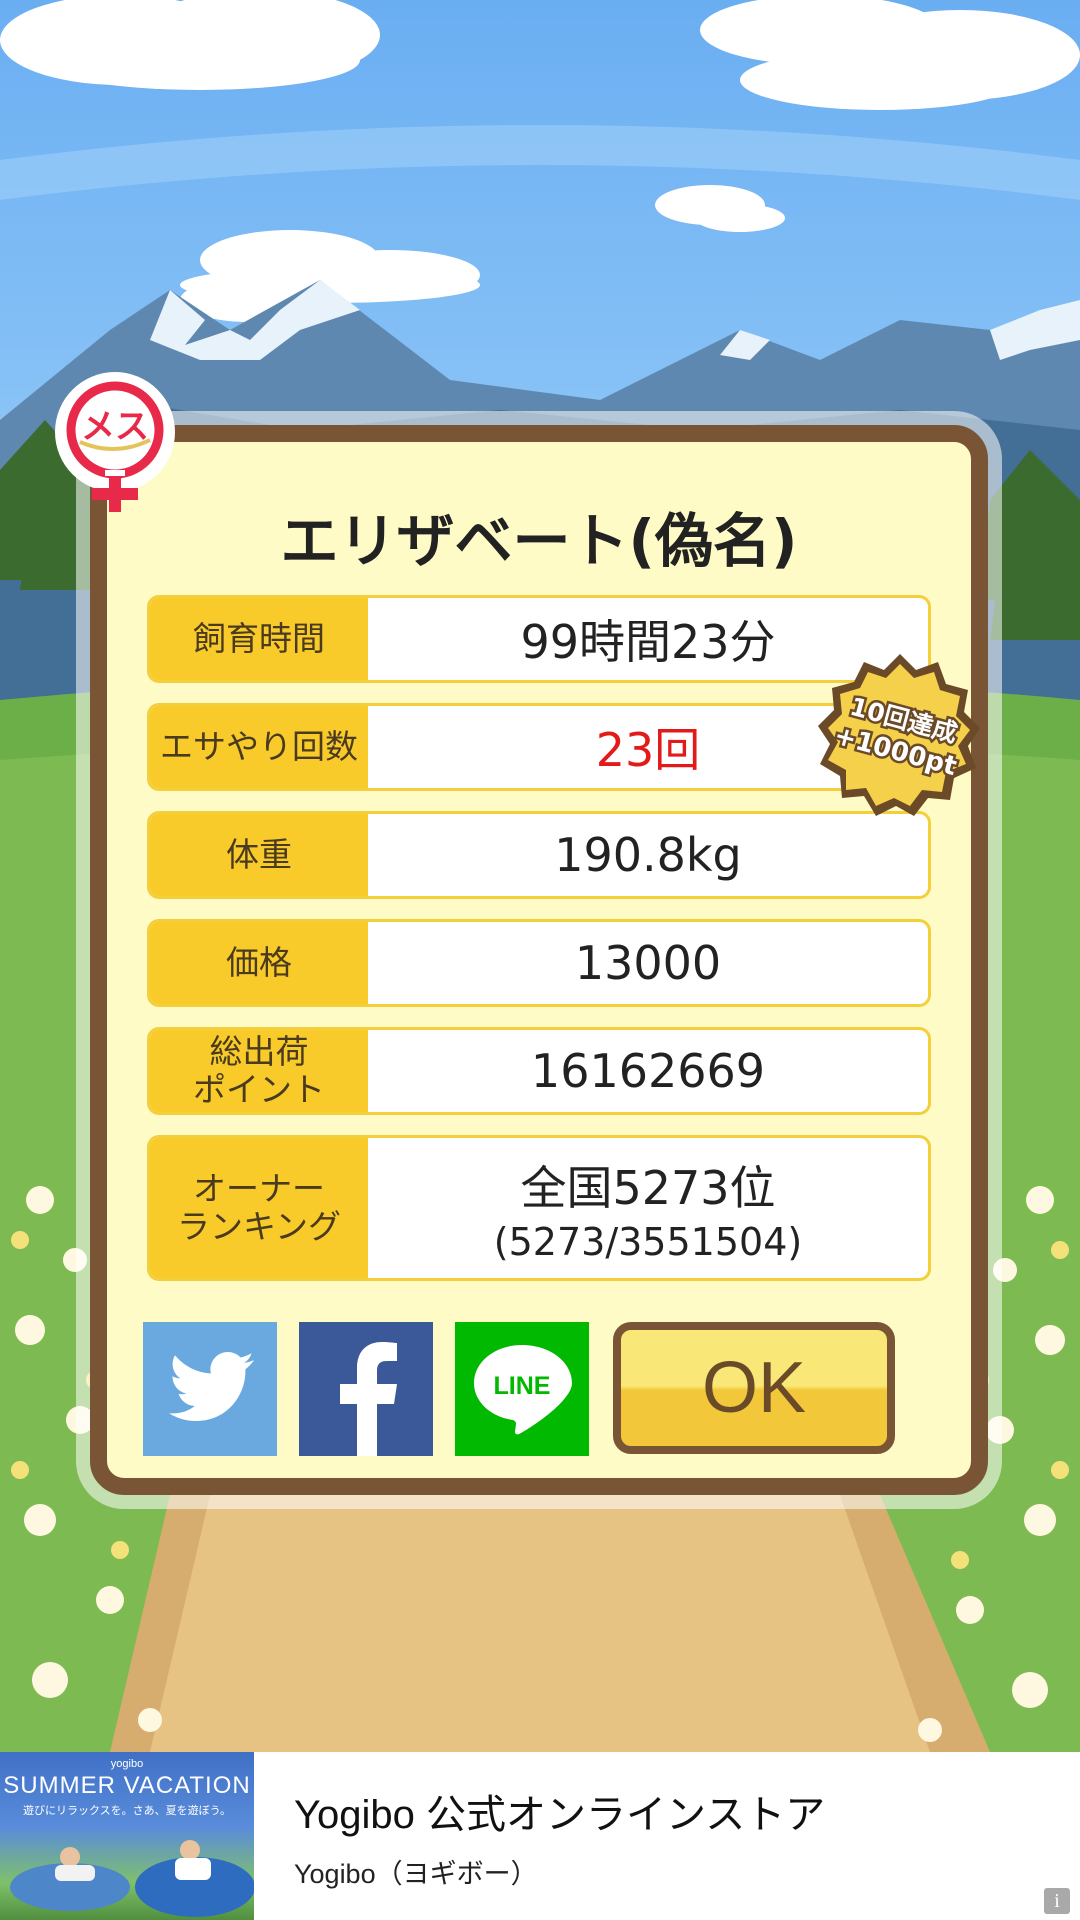  I want to click on stat-value: 全国5273位 (5273/3551504), so click(648, 1208).